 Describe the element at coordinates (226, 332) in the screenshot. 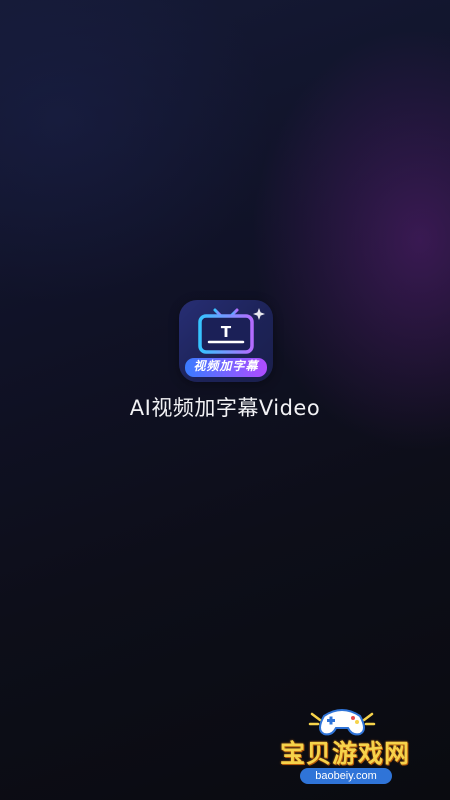

I see `tv-glyph: T` at that location.